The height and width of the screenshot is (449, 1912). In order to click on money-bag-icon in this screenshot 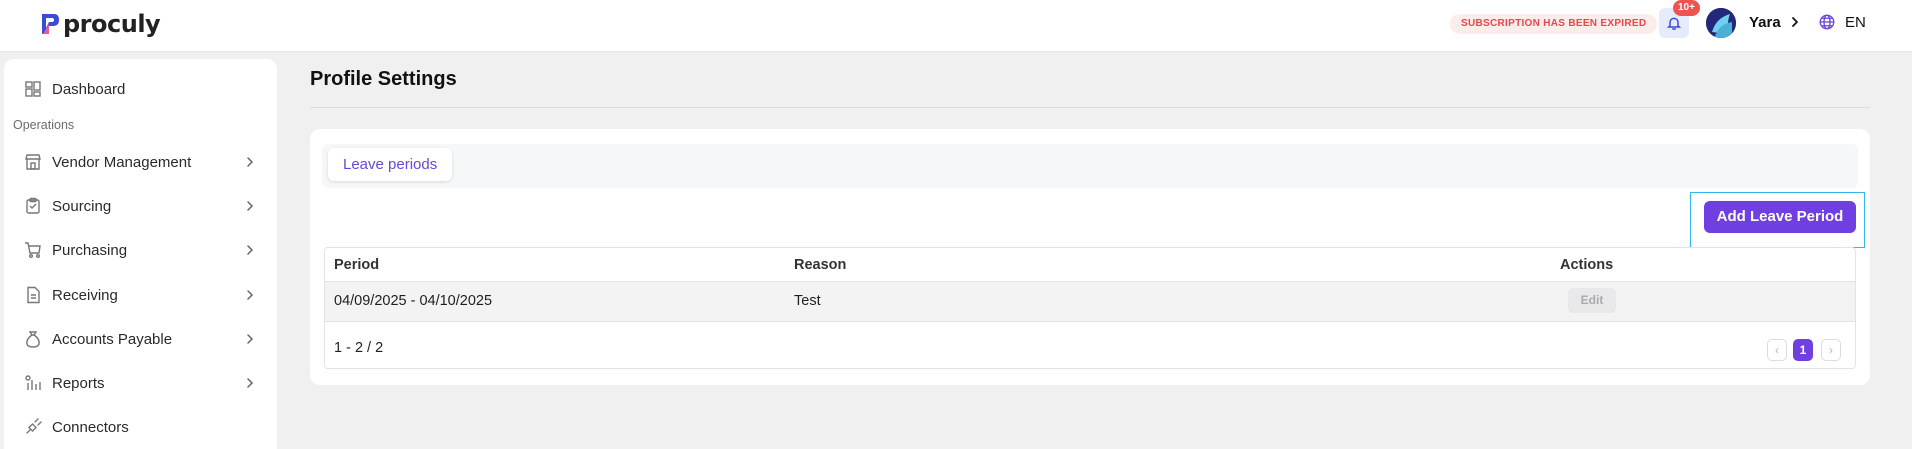, I will do `click(33, 339)`.